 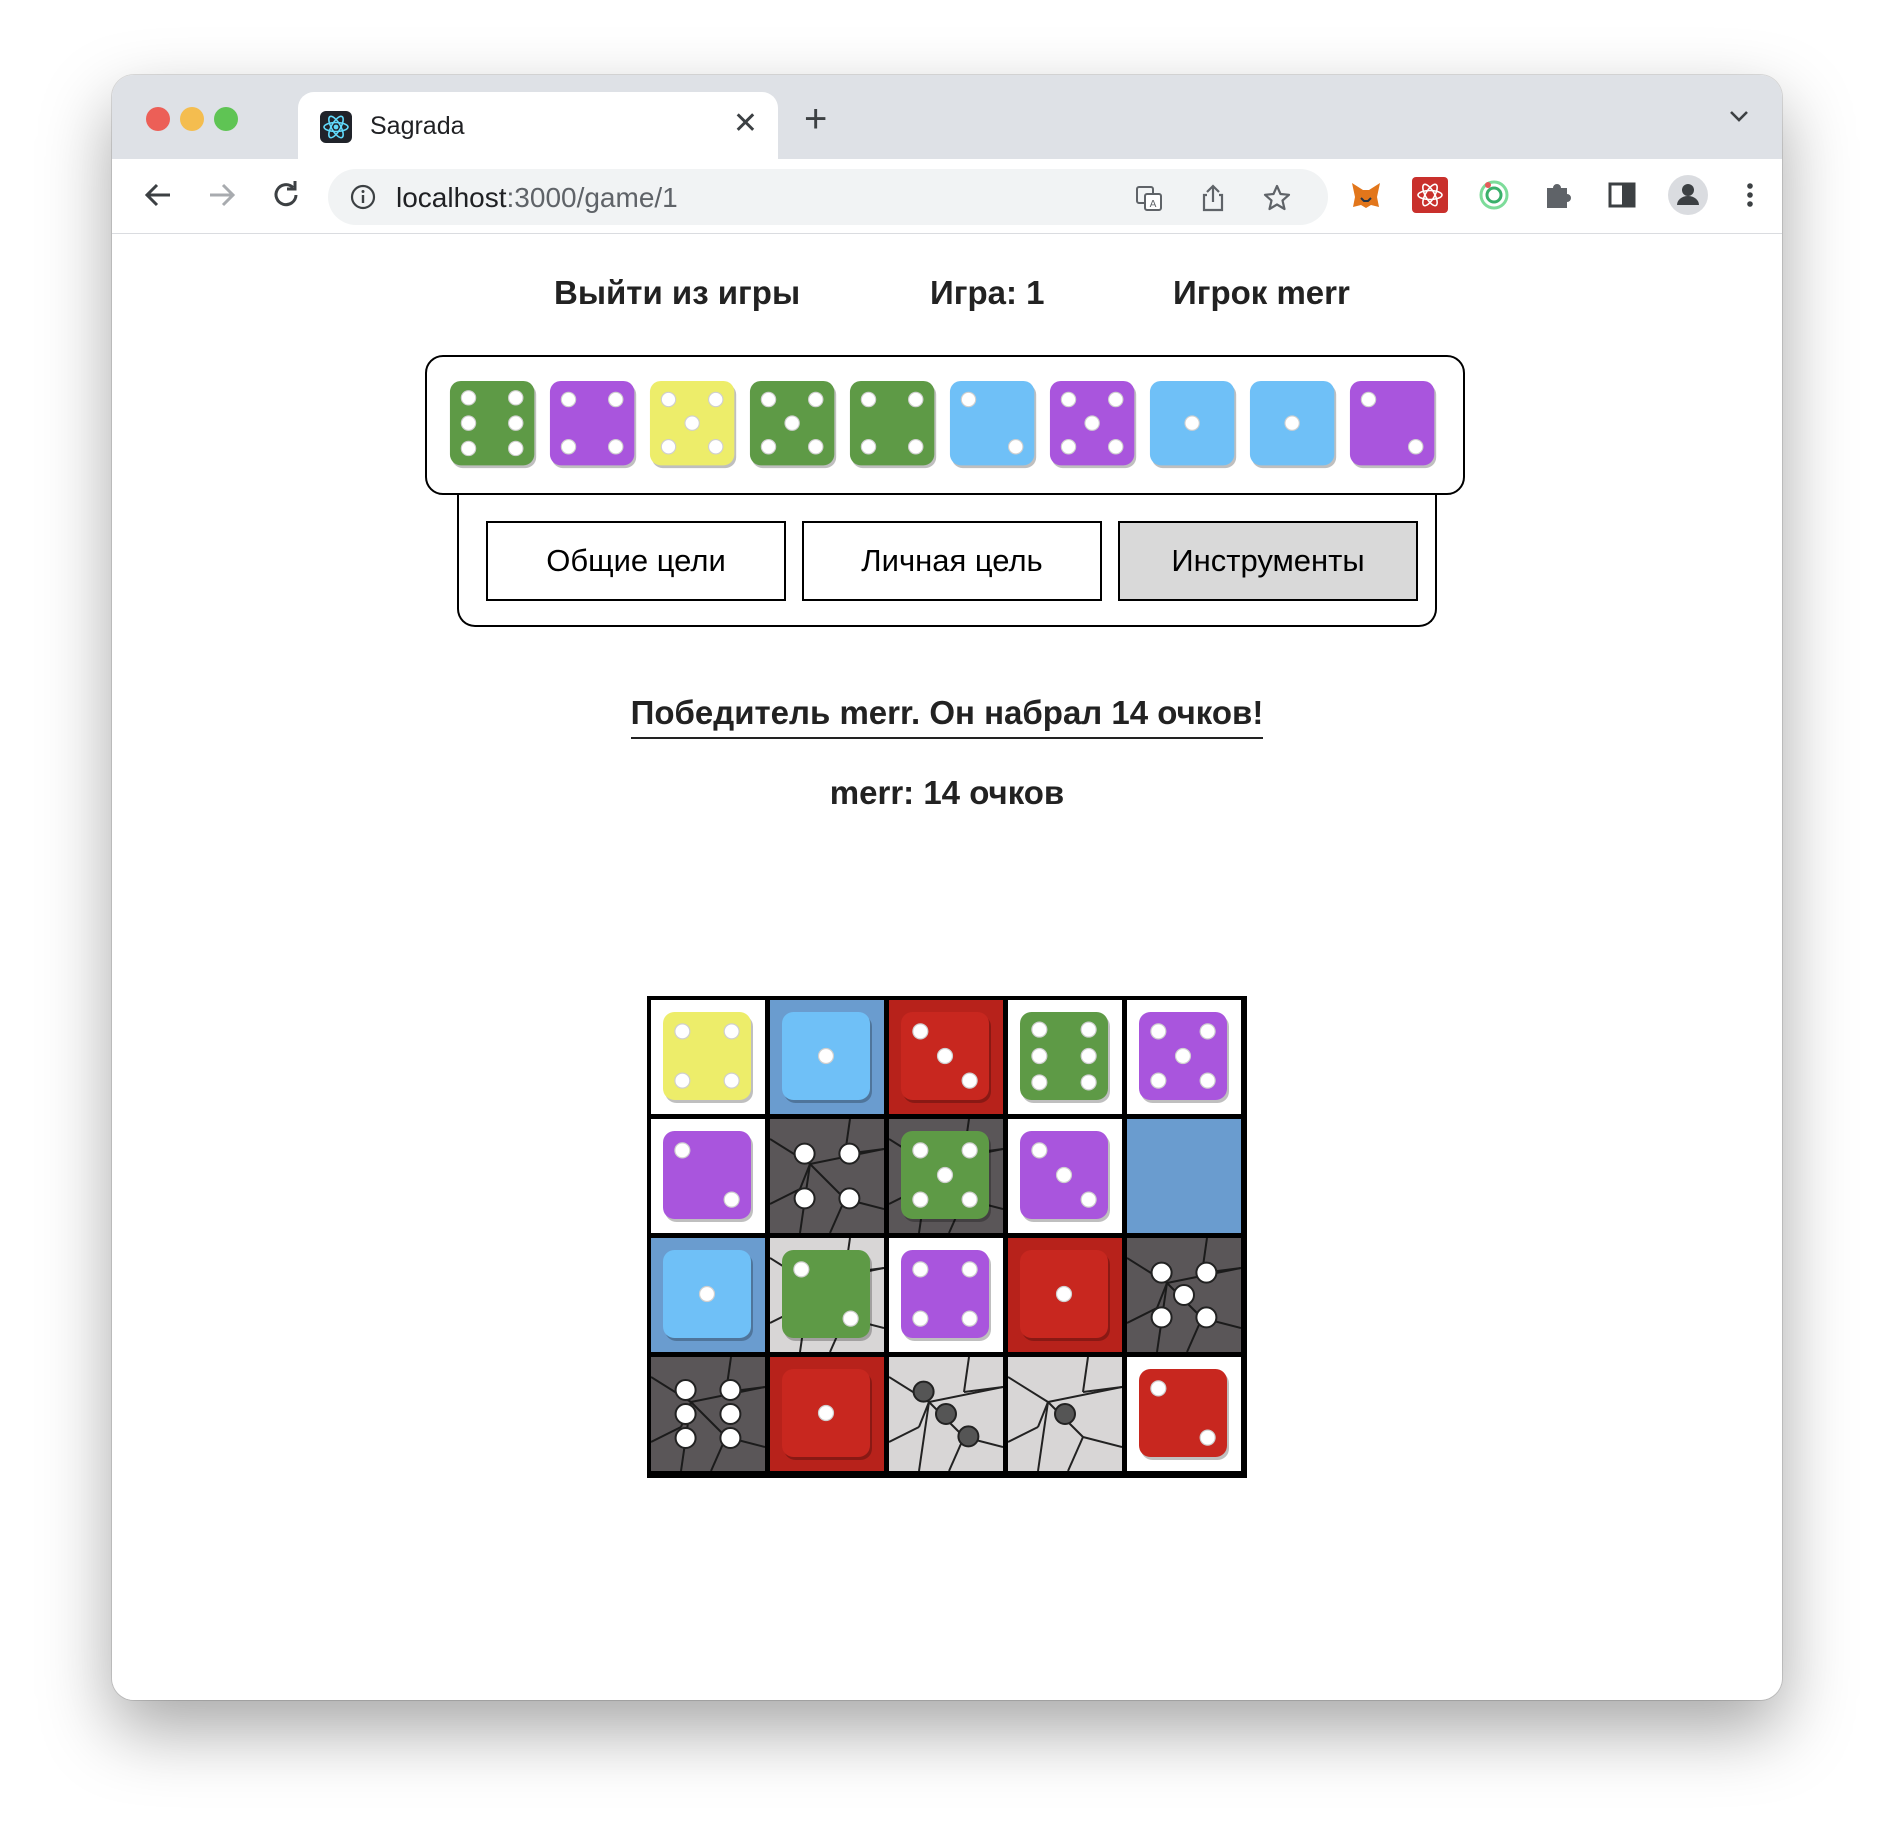 I want to click on tab-common-goals: Общие цели, so click(x=636, y=561).